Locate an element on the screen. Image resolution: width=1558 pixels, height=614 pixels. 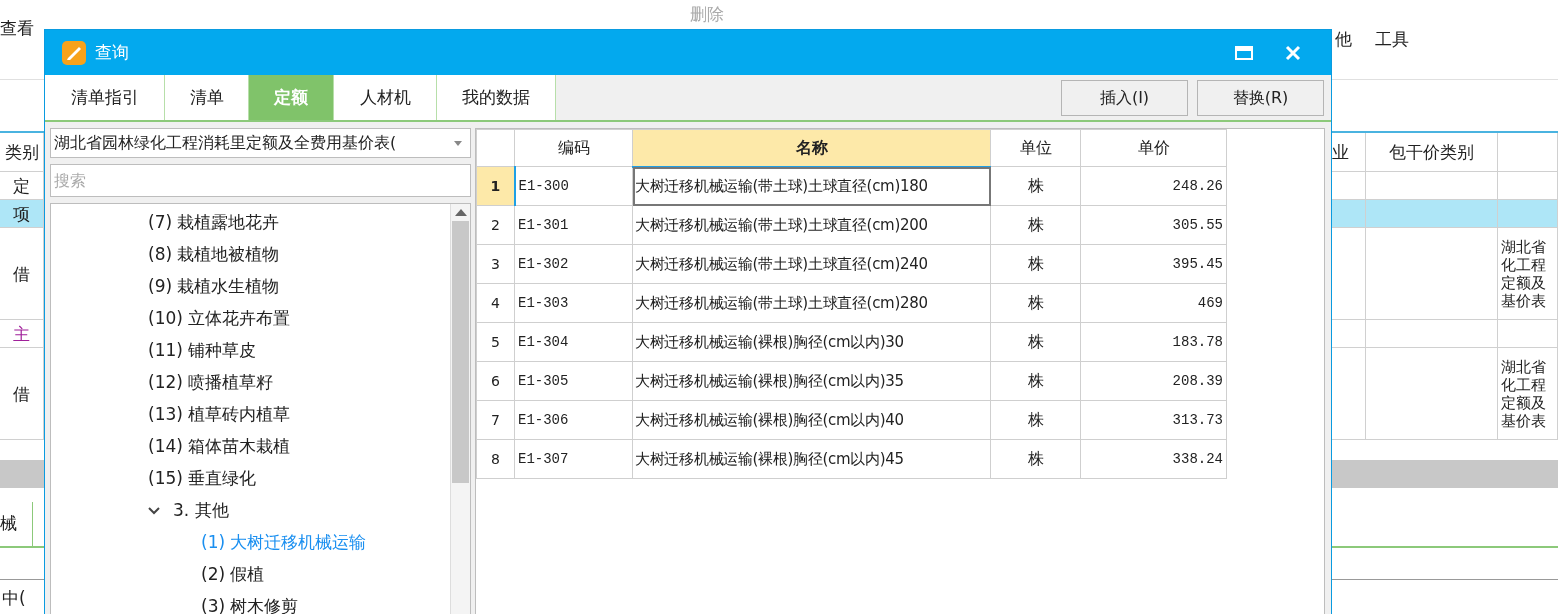
row-number: 2 is located at coordinates (495, 225).